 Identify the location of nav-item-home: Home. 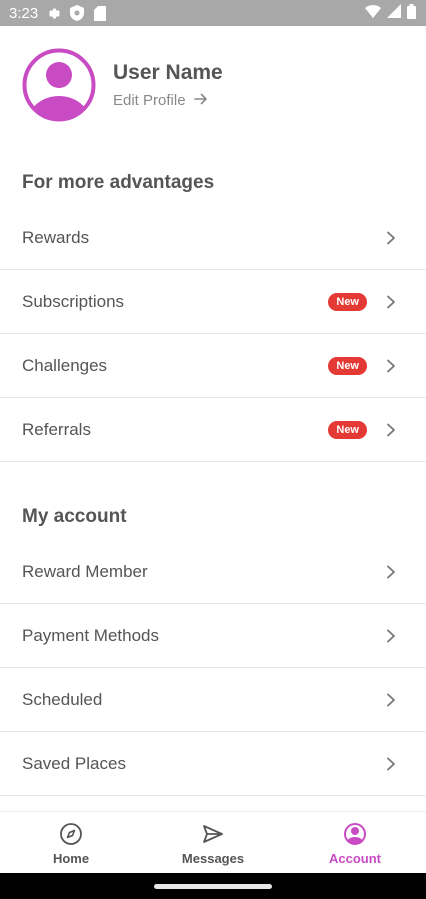
(71, 842).